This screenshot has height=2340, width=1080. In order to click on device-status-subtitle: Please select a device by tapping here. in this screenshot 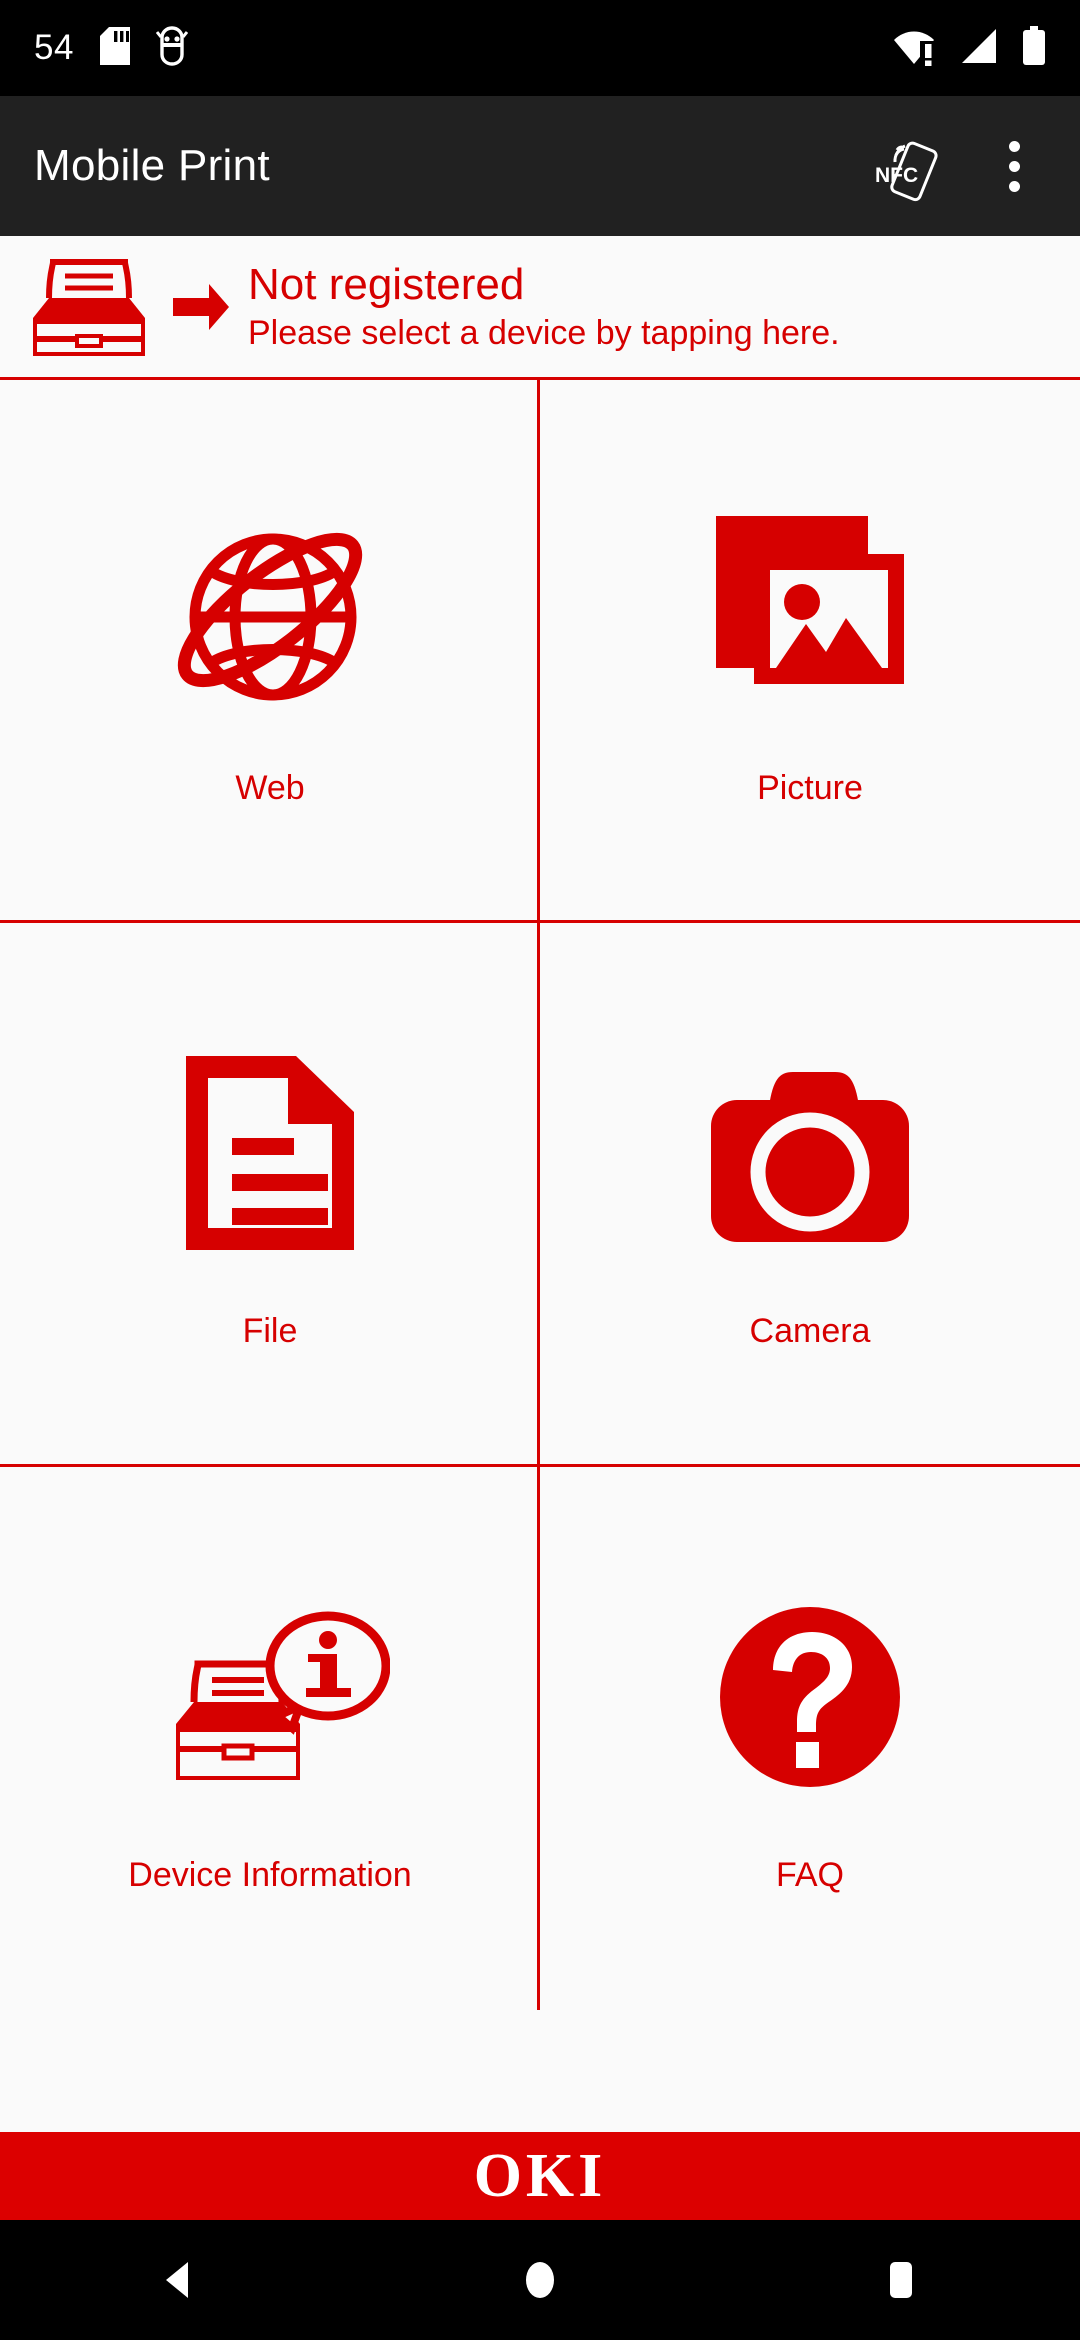, I will do `click(544, 332)`.